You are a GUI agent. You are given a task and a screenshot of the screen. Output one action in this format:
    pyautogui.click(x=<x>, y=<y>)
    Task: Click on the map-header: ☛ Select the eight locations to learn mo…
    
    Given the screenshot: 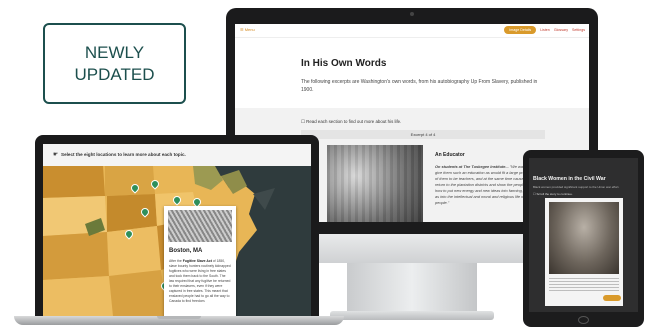 What is the action you would take?
    pyautogui.click(x=177, y=155)
    